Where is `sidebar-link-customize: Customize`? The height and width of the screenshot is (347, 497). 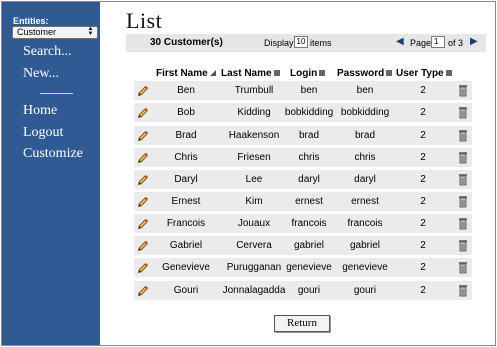 sidebar-link-customize: Customize is located at coordinates (53, 154).